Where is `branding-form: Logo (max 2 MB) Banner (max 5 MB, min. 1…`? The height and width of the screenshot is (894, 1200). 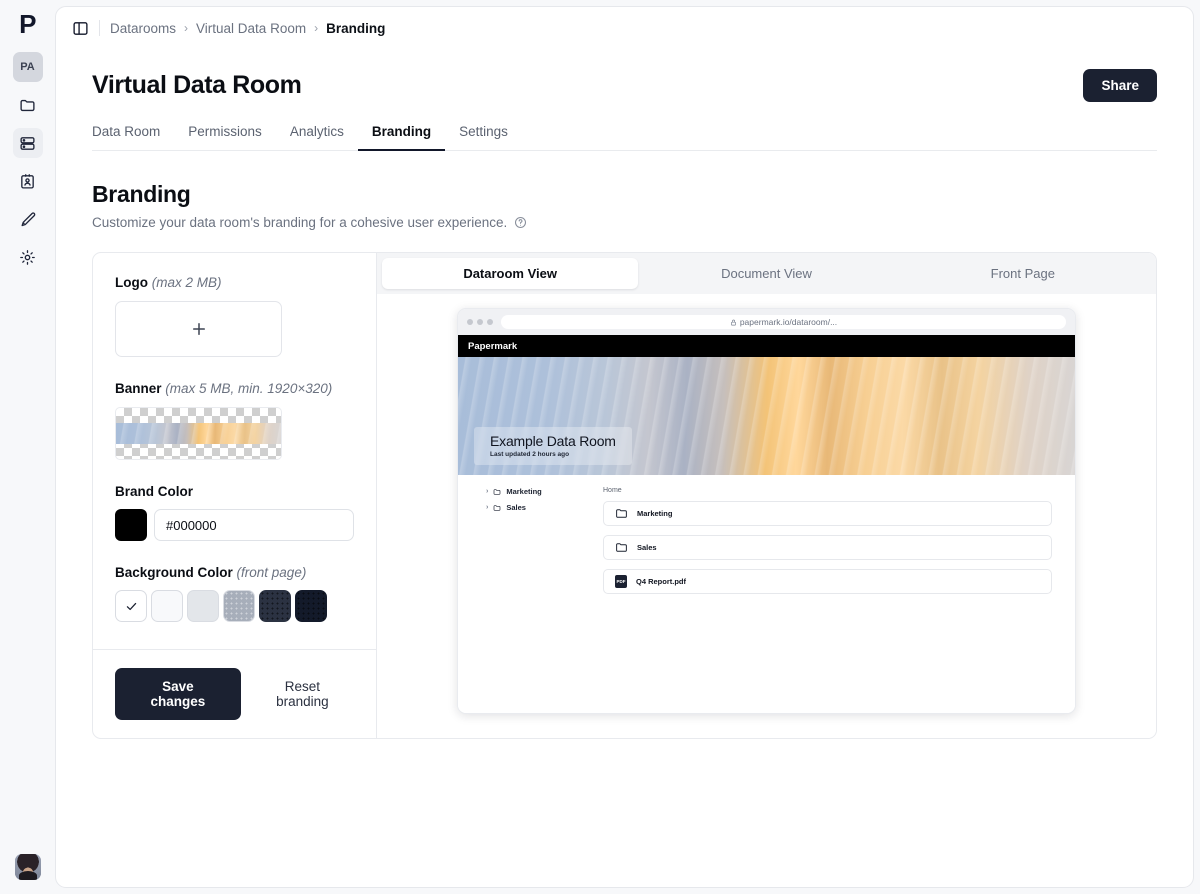
branding-form: Logo (max 2 MB) Banner (max 5 MB, min. 1… is located at coordinates (235, 495).